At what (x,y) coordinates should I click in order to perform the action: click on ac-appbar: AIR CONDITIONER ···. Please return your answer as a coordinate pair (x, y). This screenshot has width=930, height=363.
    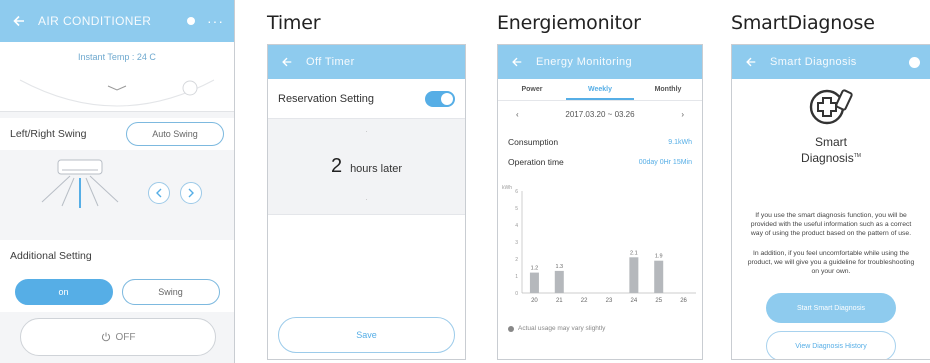
    Looking at the image, I should click on (117, 21).